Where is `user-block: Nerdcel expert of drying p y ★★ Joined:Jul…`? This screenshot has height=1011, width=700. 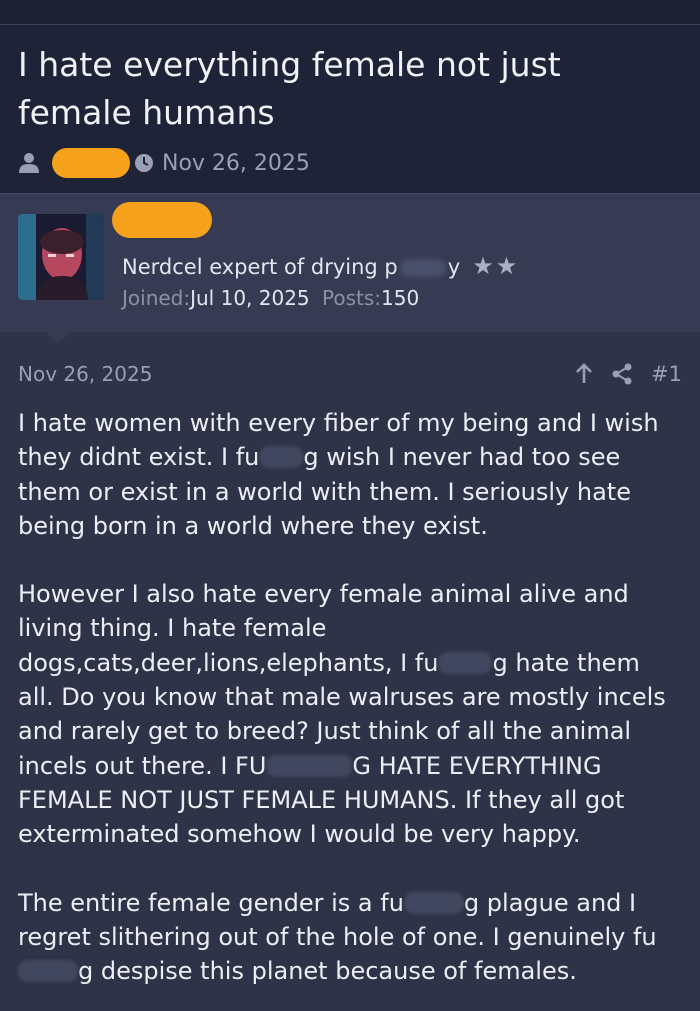 user-block: Nerdcel expert of drying p y ★★ Joined:Jul… is located at coordinates (350, 268).